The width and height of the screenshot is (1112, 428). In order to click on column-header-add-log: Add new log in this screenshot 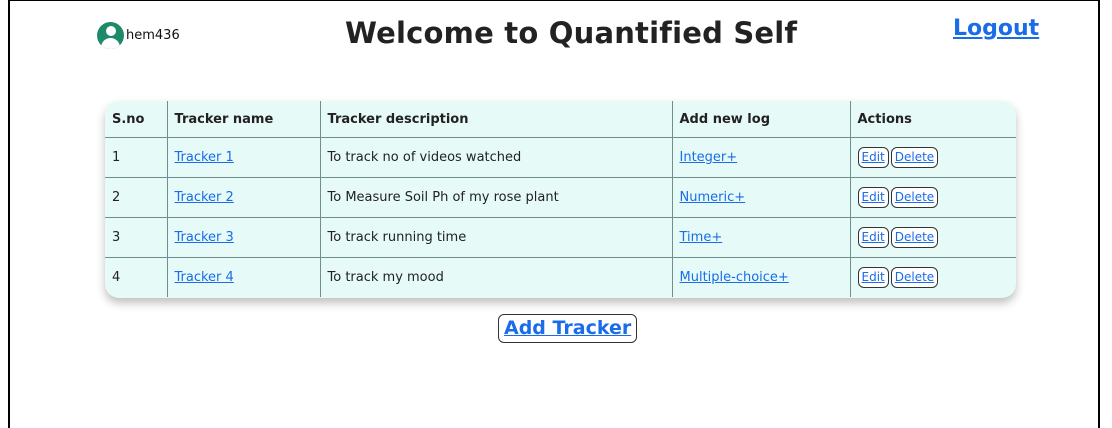, I will do `click(761, 119)`.